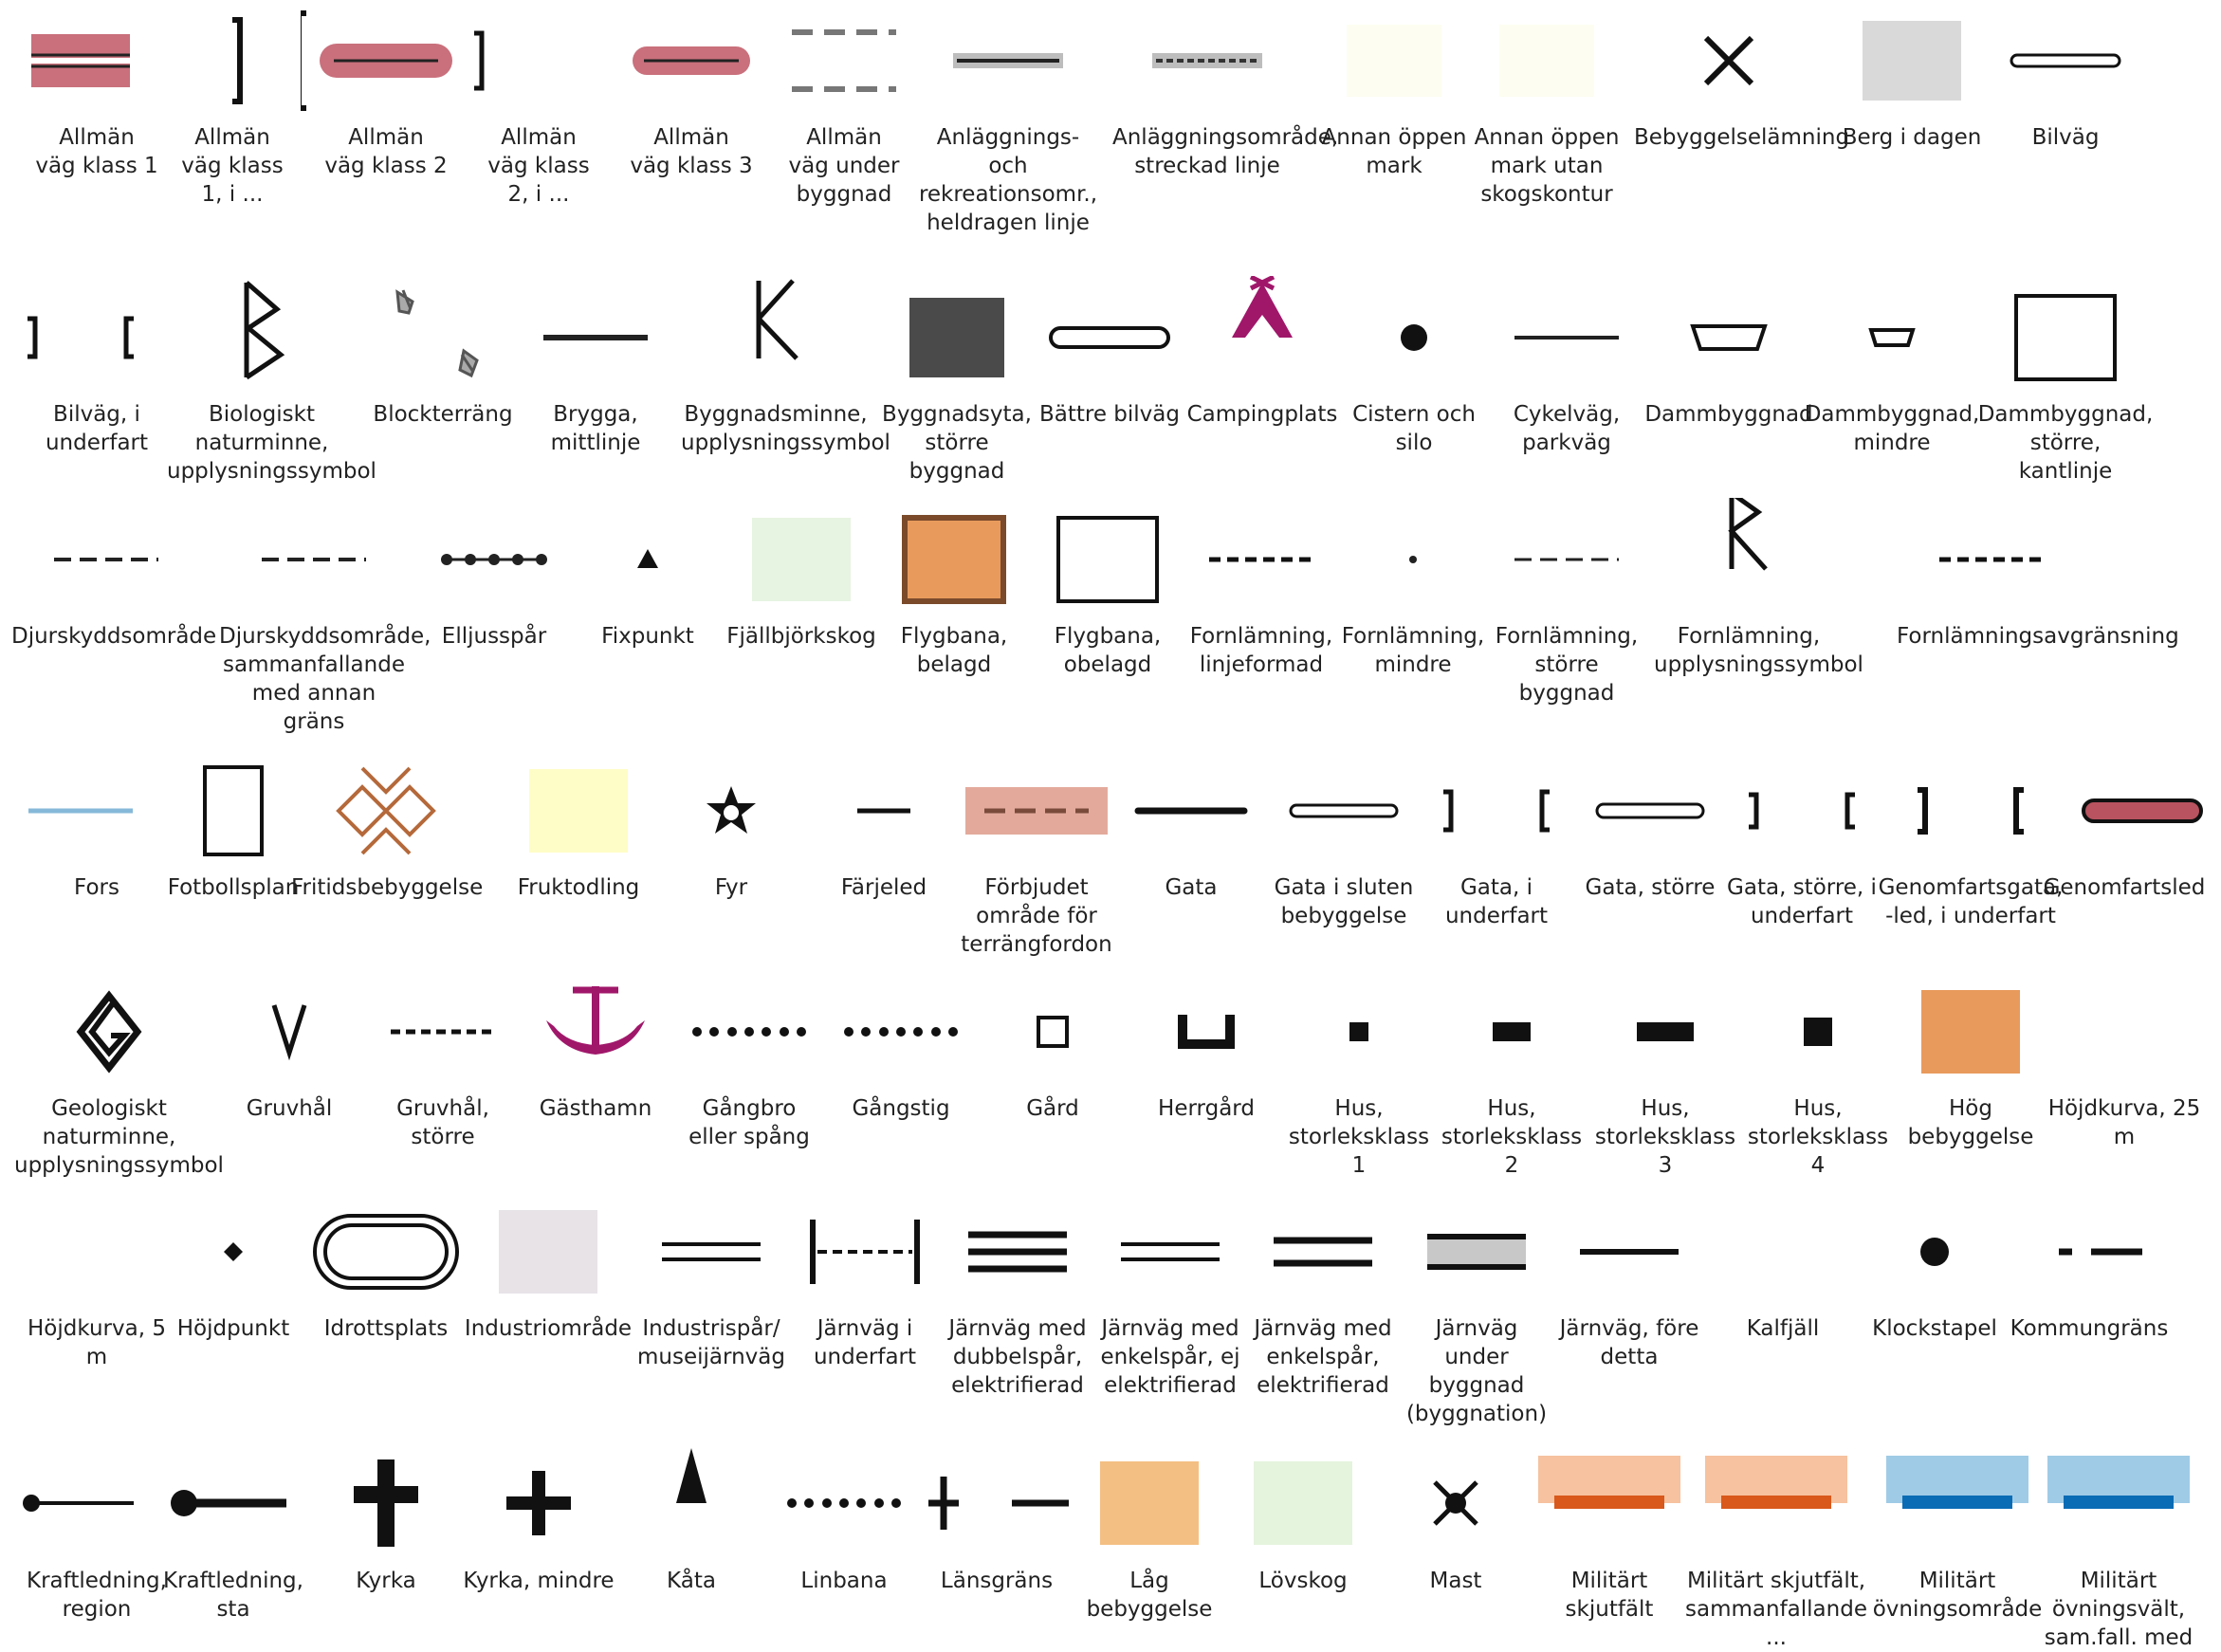  What do you see at coordinates (78, 1503) in the screenshot?
I see `symbol-kraftledning-region` at bounding box center [78, 1503].